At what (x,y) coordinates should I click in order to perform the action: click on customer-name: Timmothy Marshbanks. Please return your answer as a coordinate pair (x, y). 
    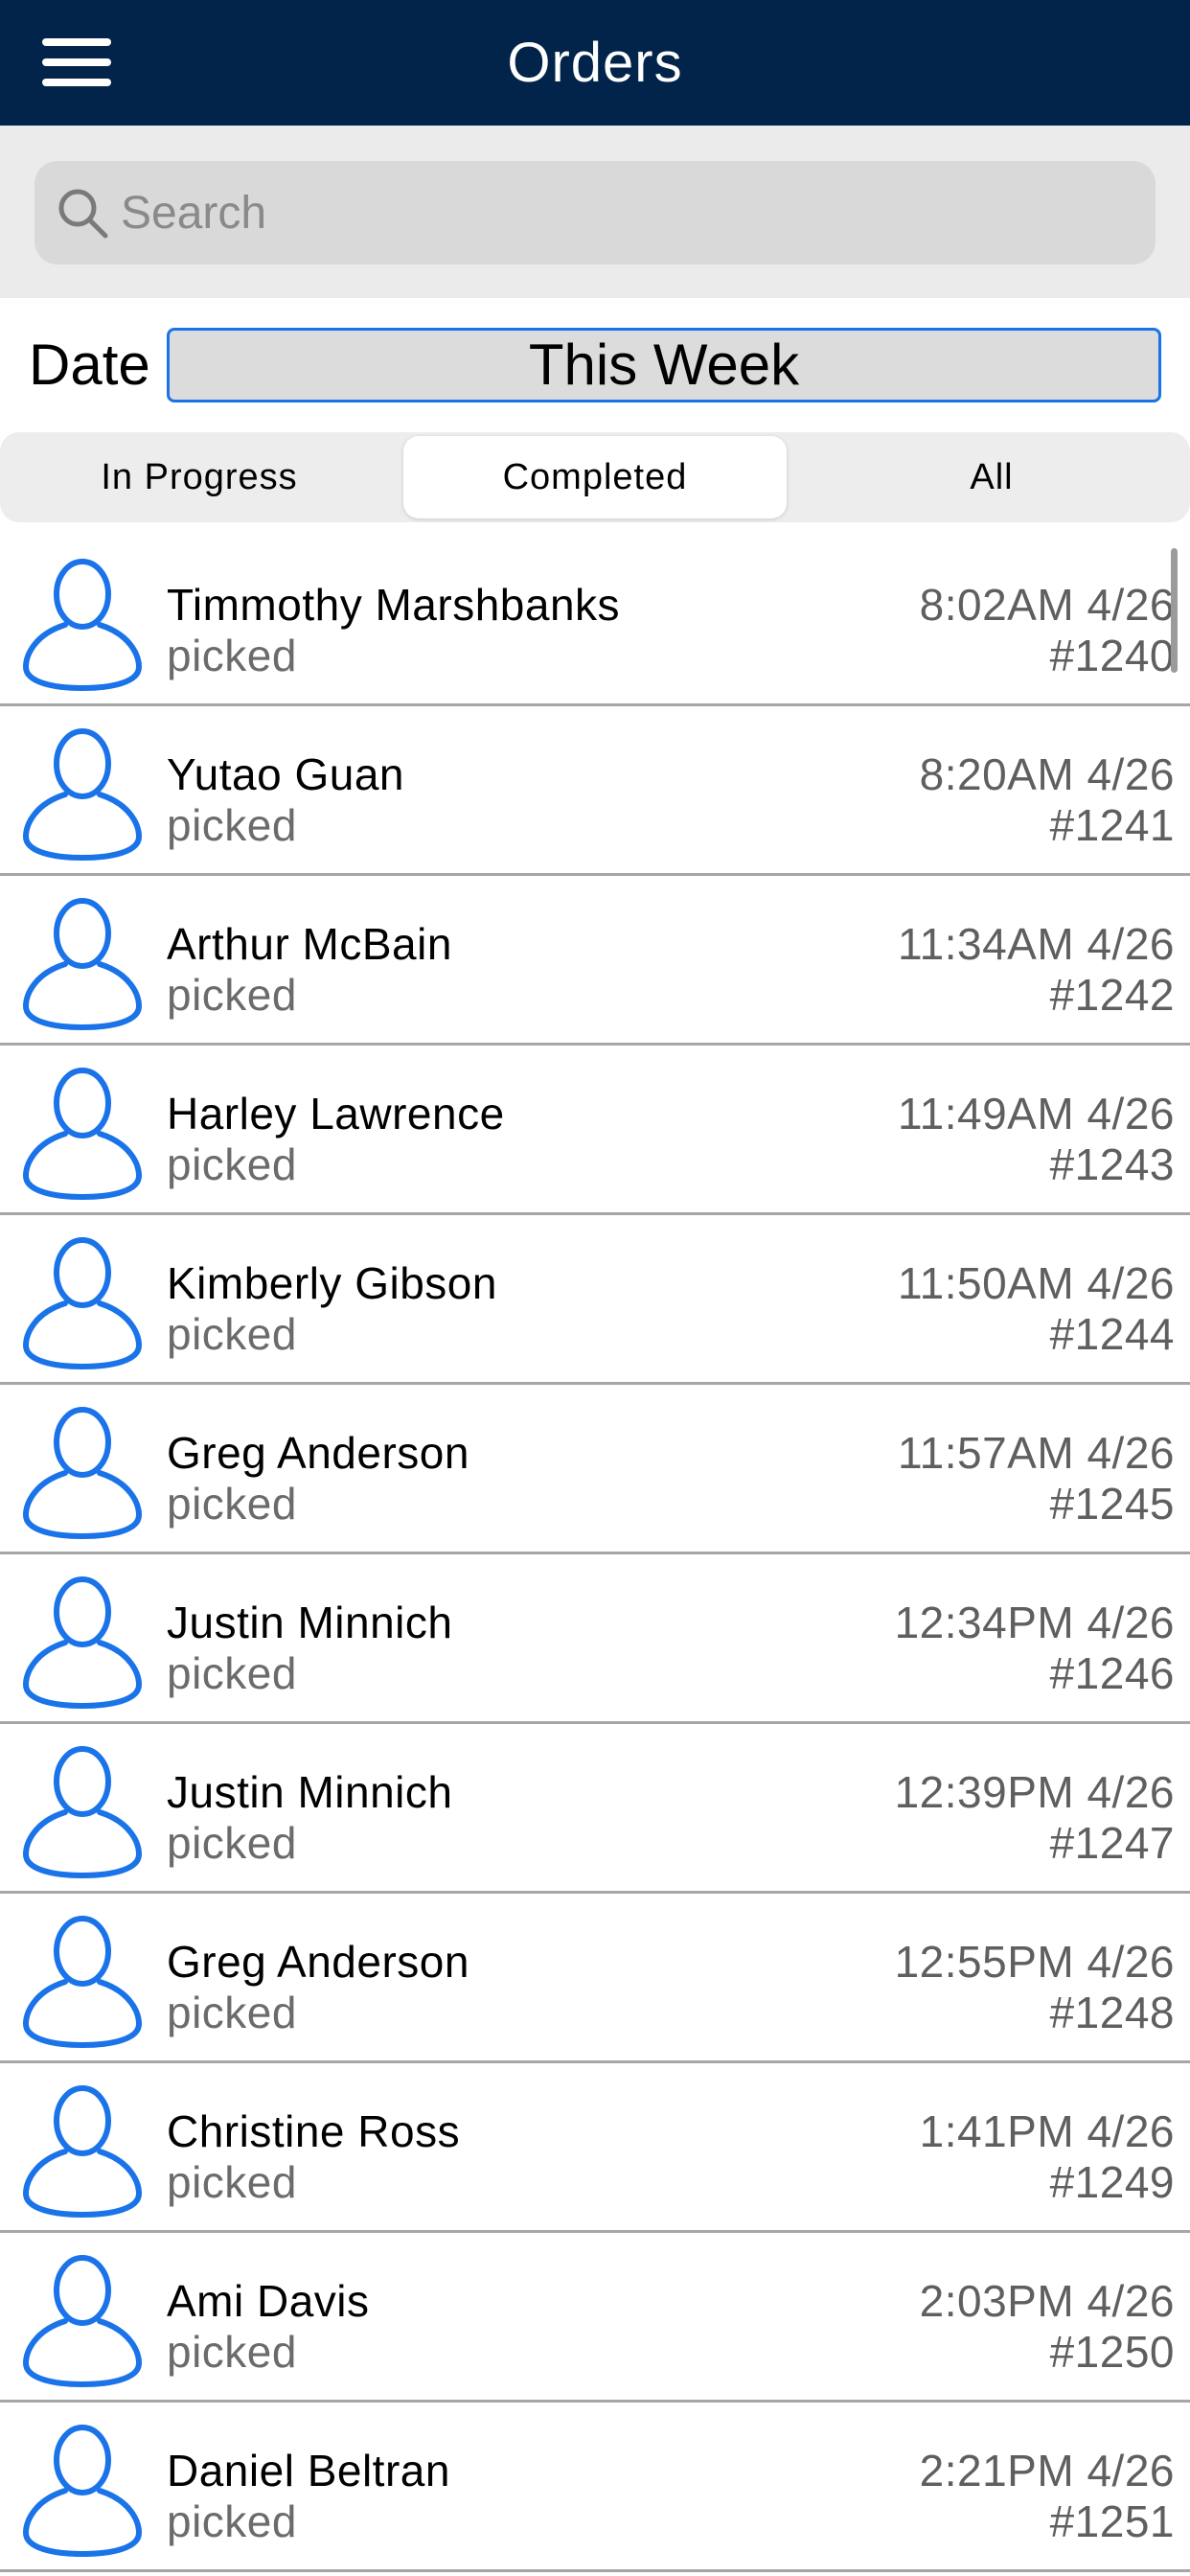
    Looking at the image, I should click on (394, 605).